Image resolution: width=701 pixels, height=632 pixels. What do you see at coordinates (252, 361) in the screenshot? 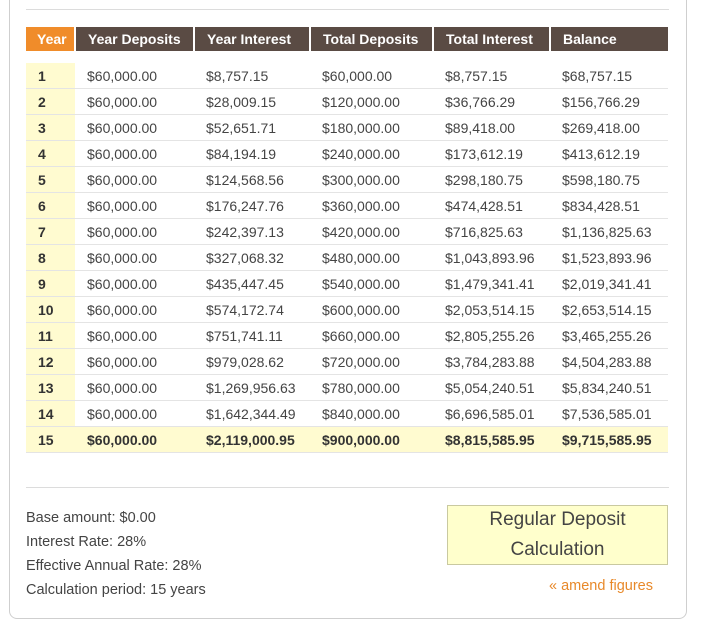
I see `cell-year-interest: $979,028.62` at bounding box center [252, 361].